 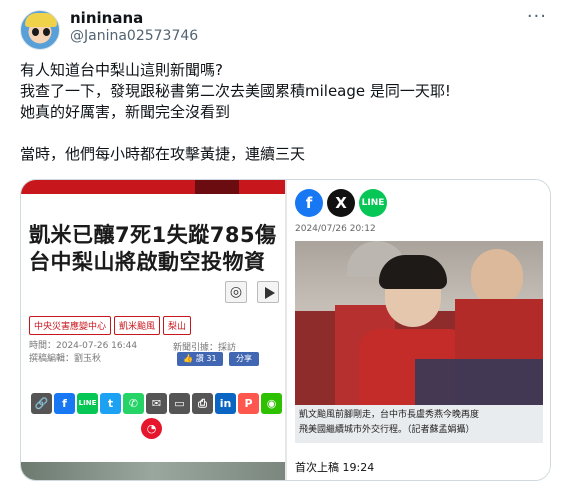 I want to click on avatar-hair, so click(x=41, y=20).